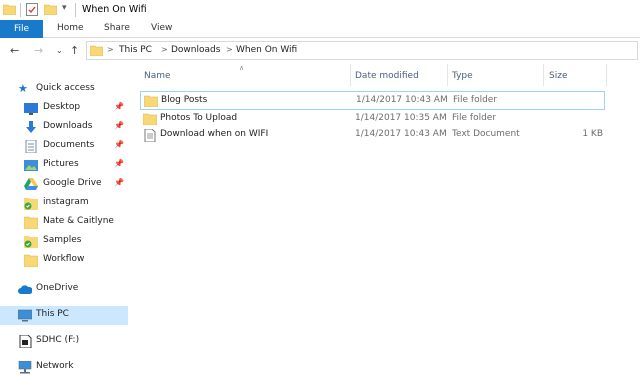 This screenshot has width=640, height=388. I want to click on column-name: Name, so click(157, 76).